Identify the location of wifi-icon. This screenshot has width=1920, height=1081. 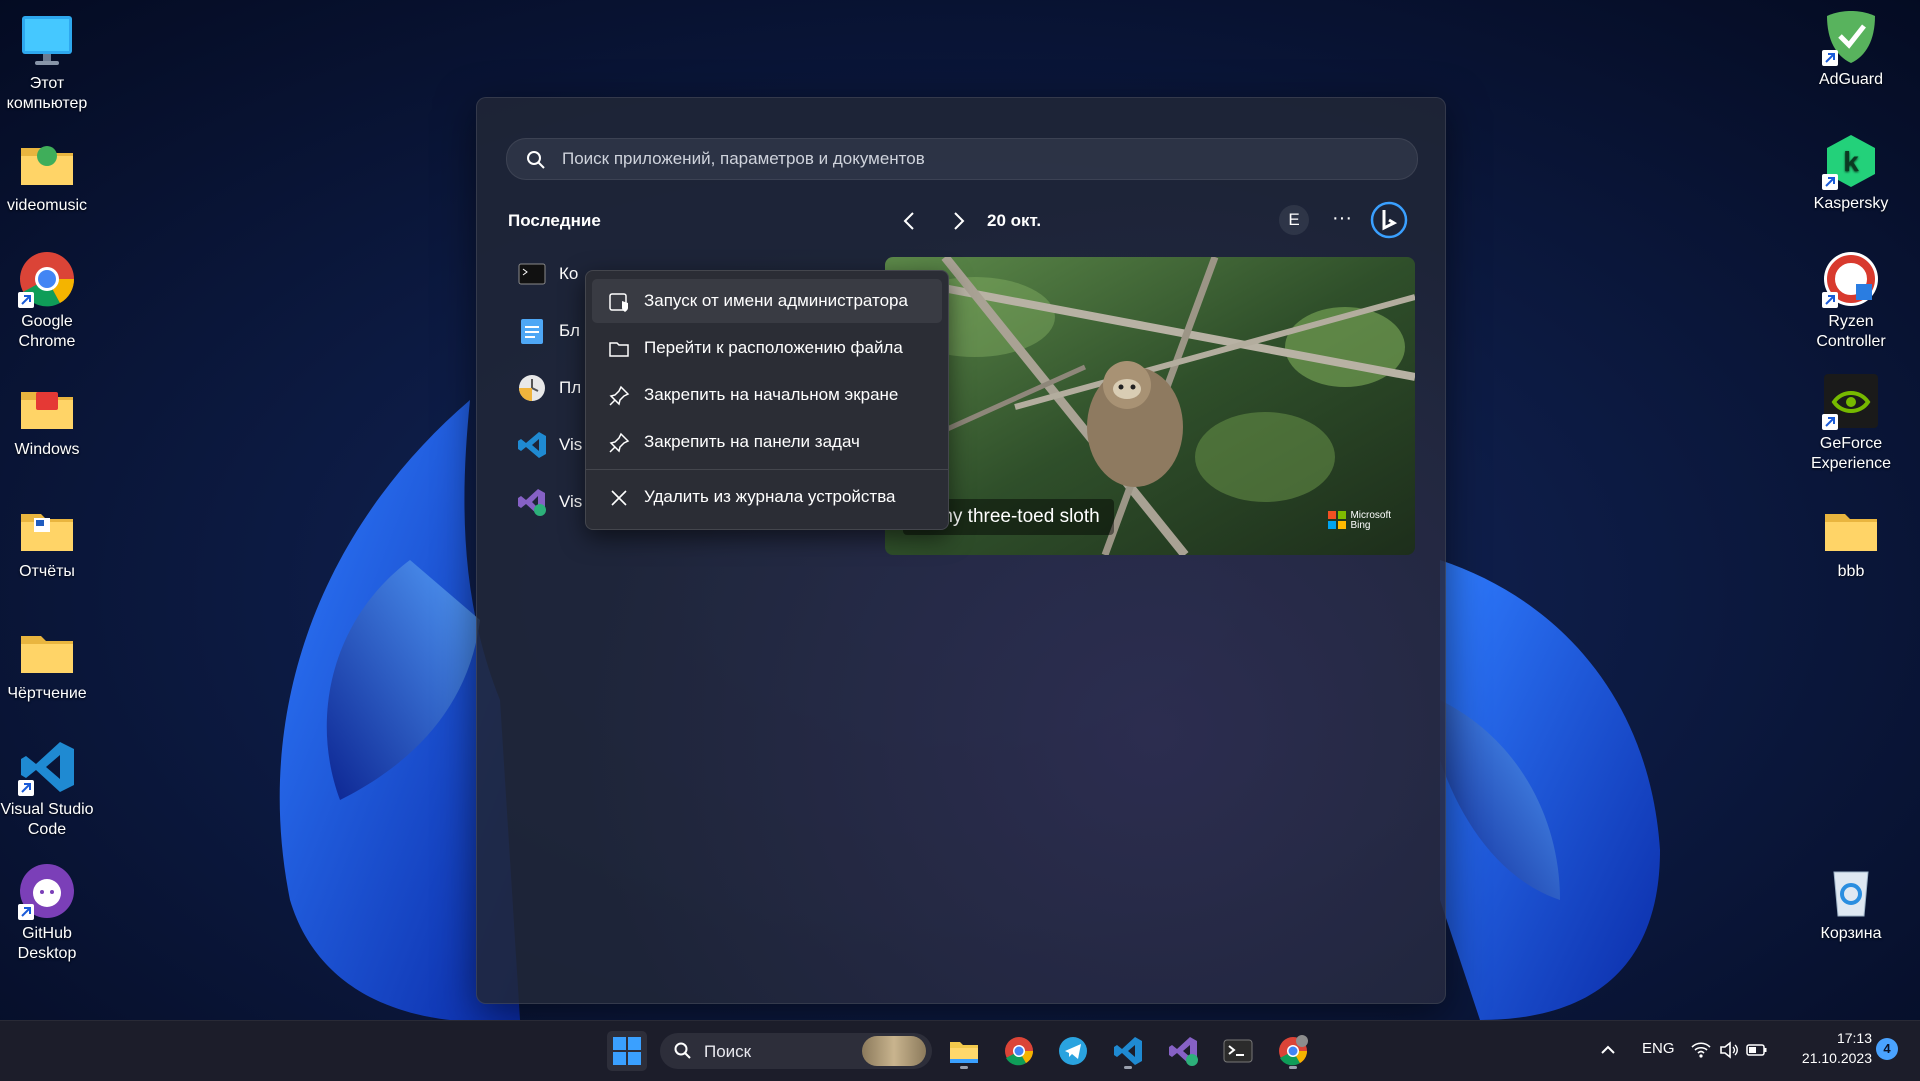
(1701, 1050).